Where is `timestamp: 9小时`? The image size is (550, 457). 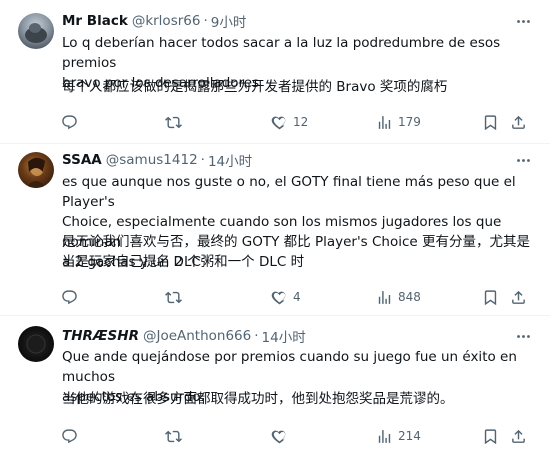 timestamp: 9小时 is located at coordinates (229, 21).